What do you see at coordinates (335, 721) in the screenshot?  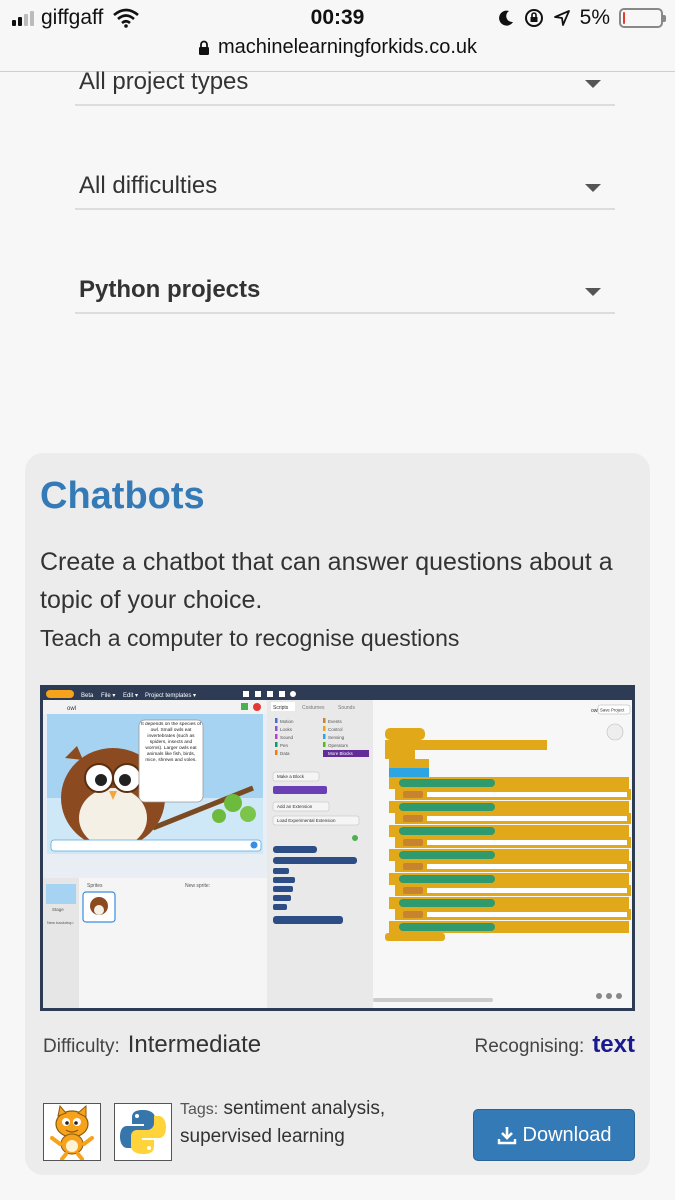 I see `category-item: Events` at bounding box center [335, 721].